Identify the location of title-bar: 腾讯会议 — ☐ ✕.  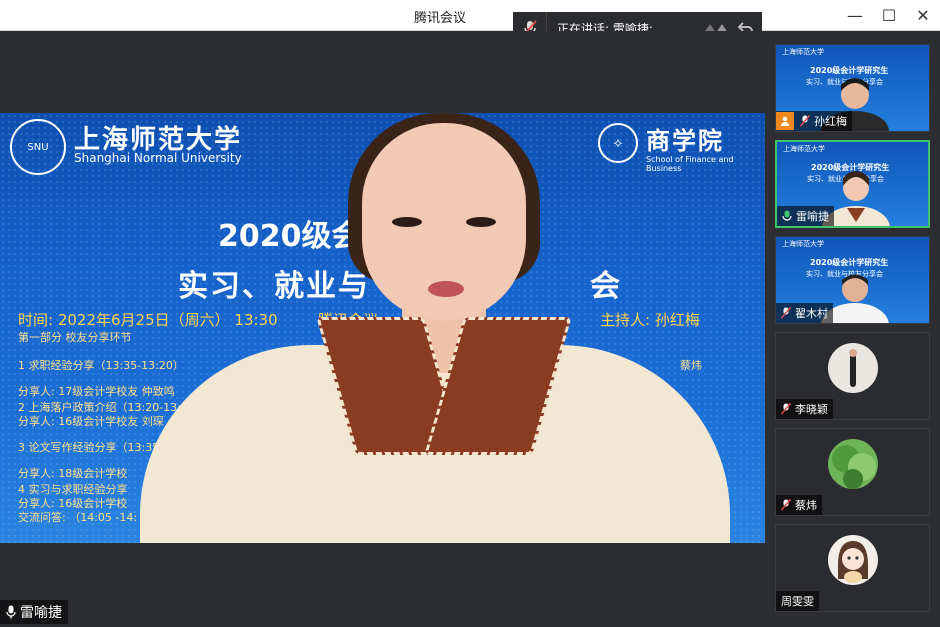
(470, 15).